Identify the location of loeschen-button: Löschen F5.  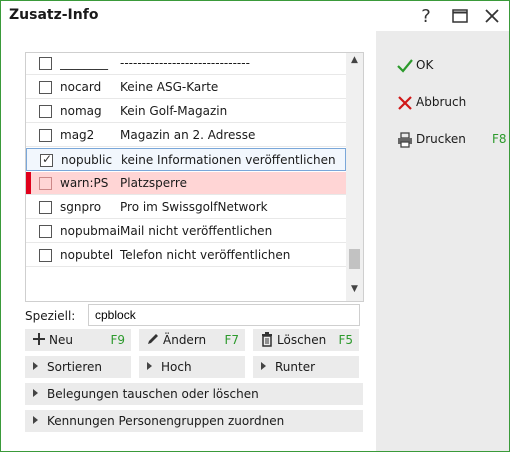
(306, 340).